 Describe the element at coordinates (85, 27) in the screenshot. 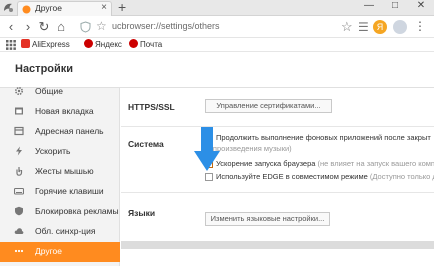

I see `shield-icon` at that location.